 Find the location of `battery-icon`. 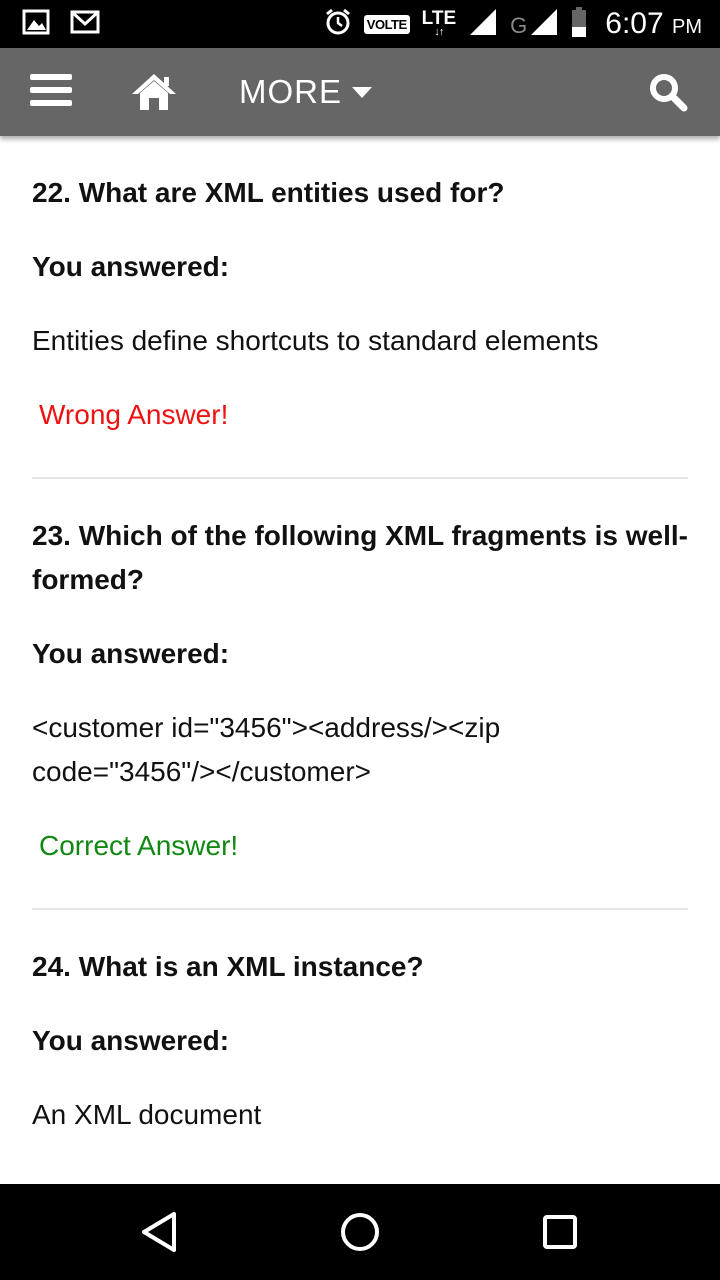

battery-icon is located at coordinates (579, 24).